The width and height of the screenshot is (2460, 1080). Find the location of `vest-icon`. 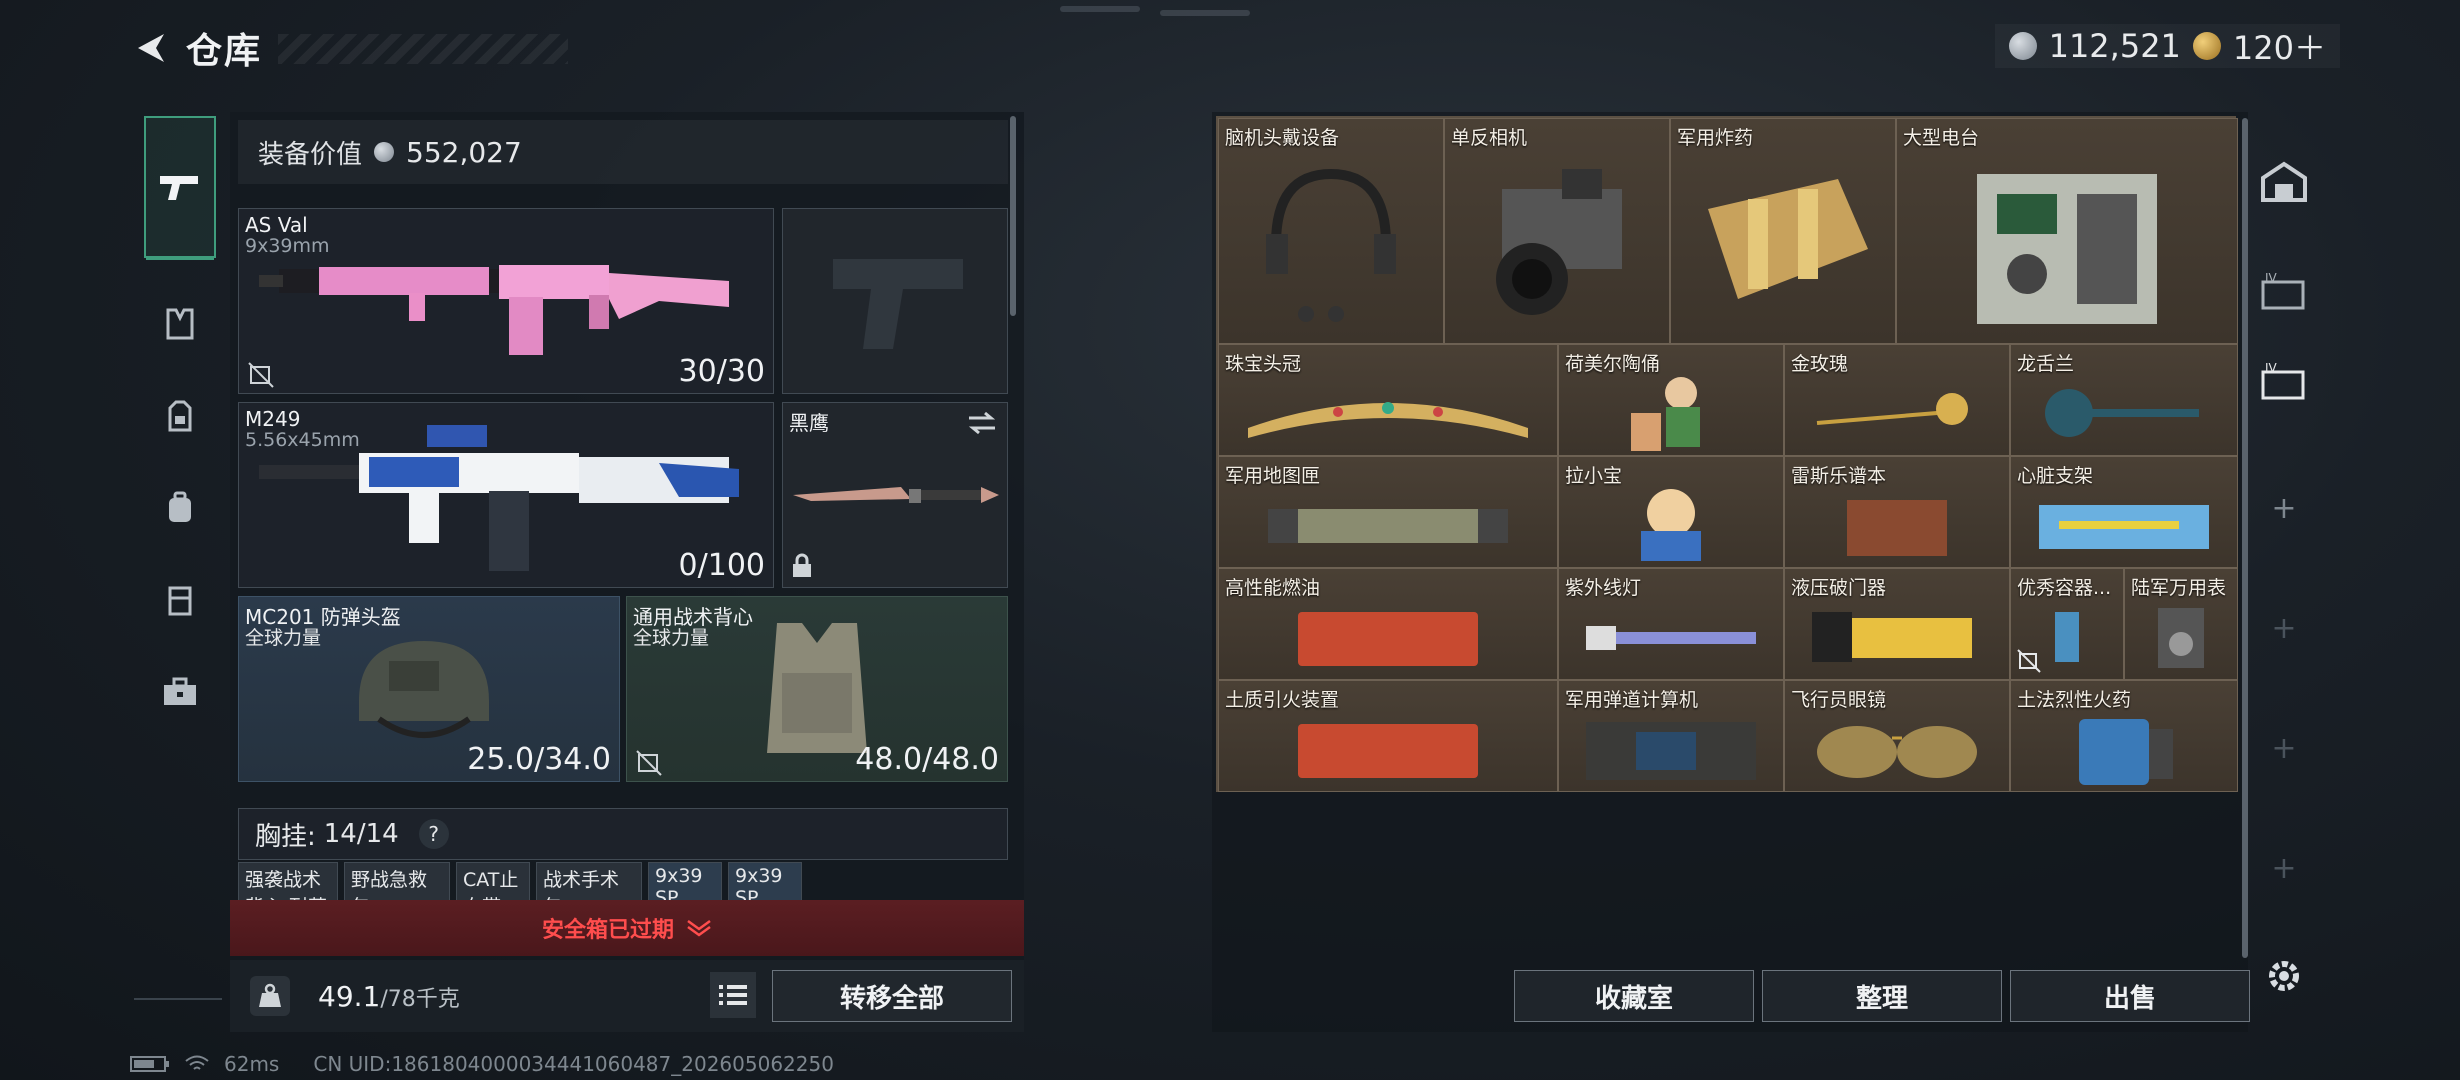

vest-icon is located at coordinates (180, 324).